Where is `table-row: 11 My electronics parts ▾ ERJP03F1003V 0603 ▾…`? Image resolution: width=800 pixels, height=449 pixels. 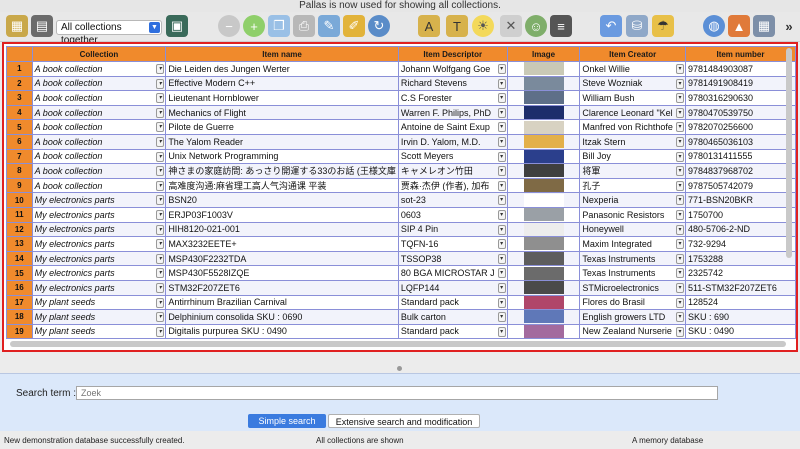
table-row: 11 My electronics parts ▾ ERJP03F1003V 0603 ▾… is located at coordinates (401, 214).